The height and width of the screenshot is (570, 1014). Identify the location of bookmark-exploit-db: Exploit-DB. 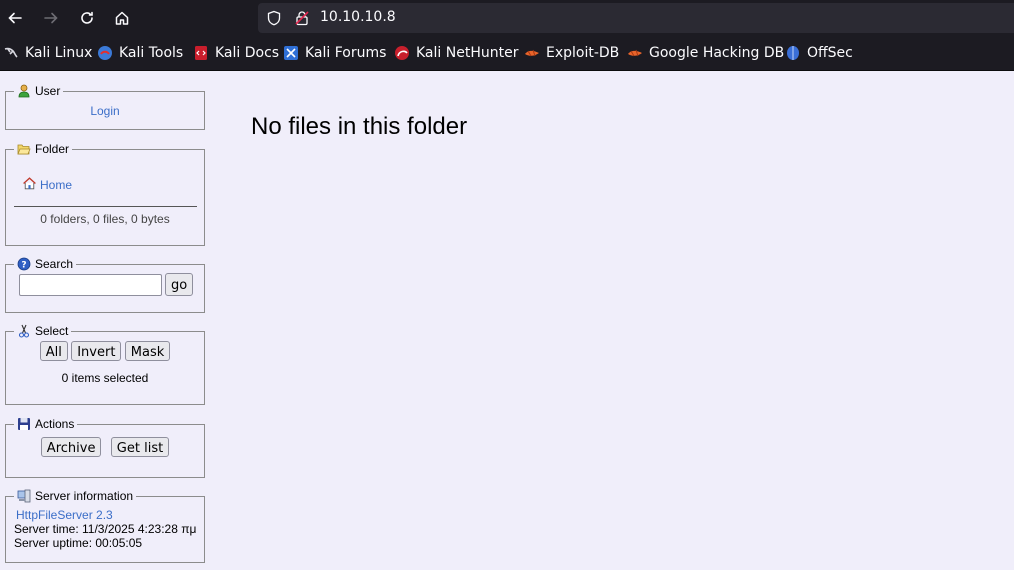
(571, 53).